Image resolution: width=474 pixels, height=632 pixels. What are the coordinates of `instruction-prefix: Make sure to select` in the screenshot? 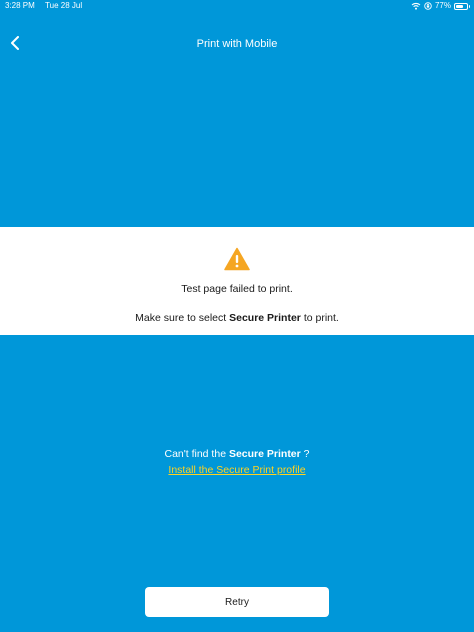 It's located at (182, 318).